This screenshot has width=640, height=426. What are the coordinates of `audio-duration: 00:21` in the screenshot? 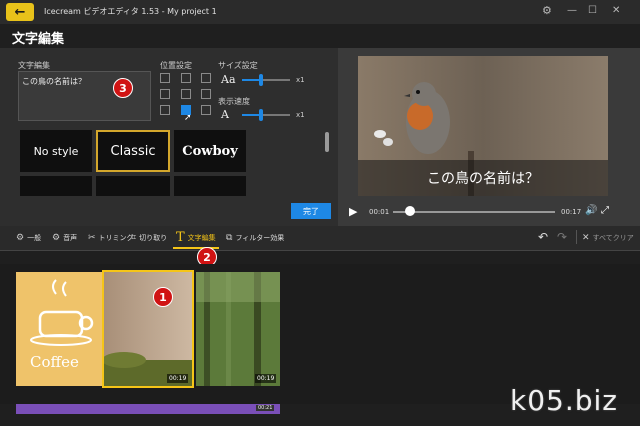 It's located at (265, 408).